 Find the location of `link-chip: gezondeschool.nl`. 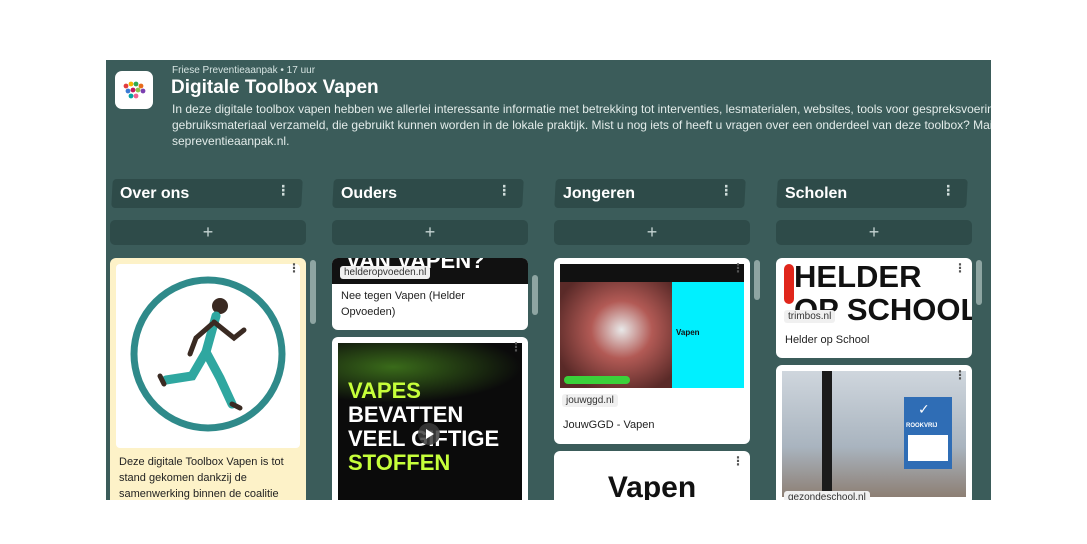

link-chip: gezondeschool.nl is located at coordinates (827, 495).